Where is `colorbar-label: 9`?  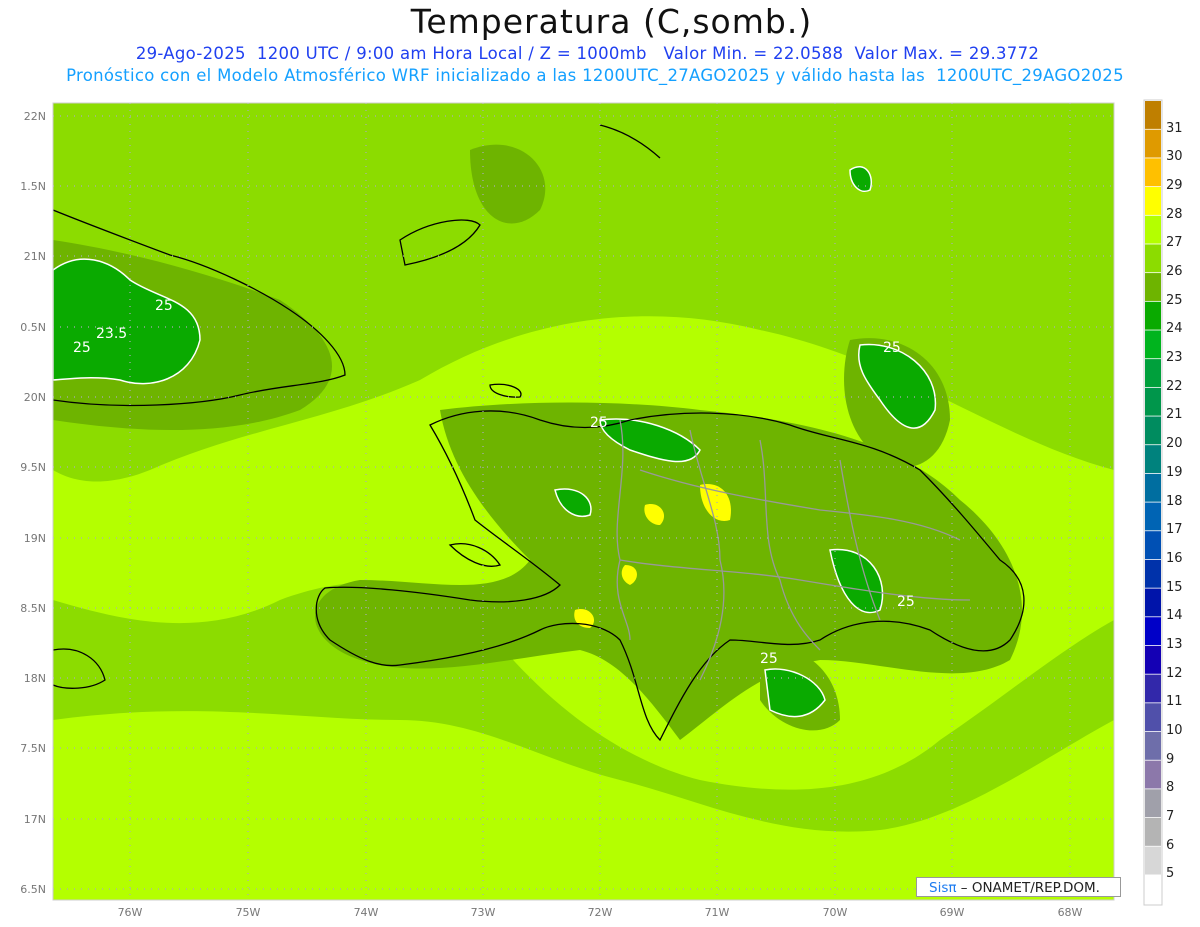 colorbar-label: 9 is located at coordinates (1170, 759).